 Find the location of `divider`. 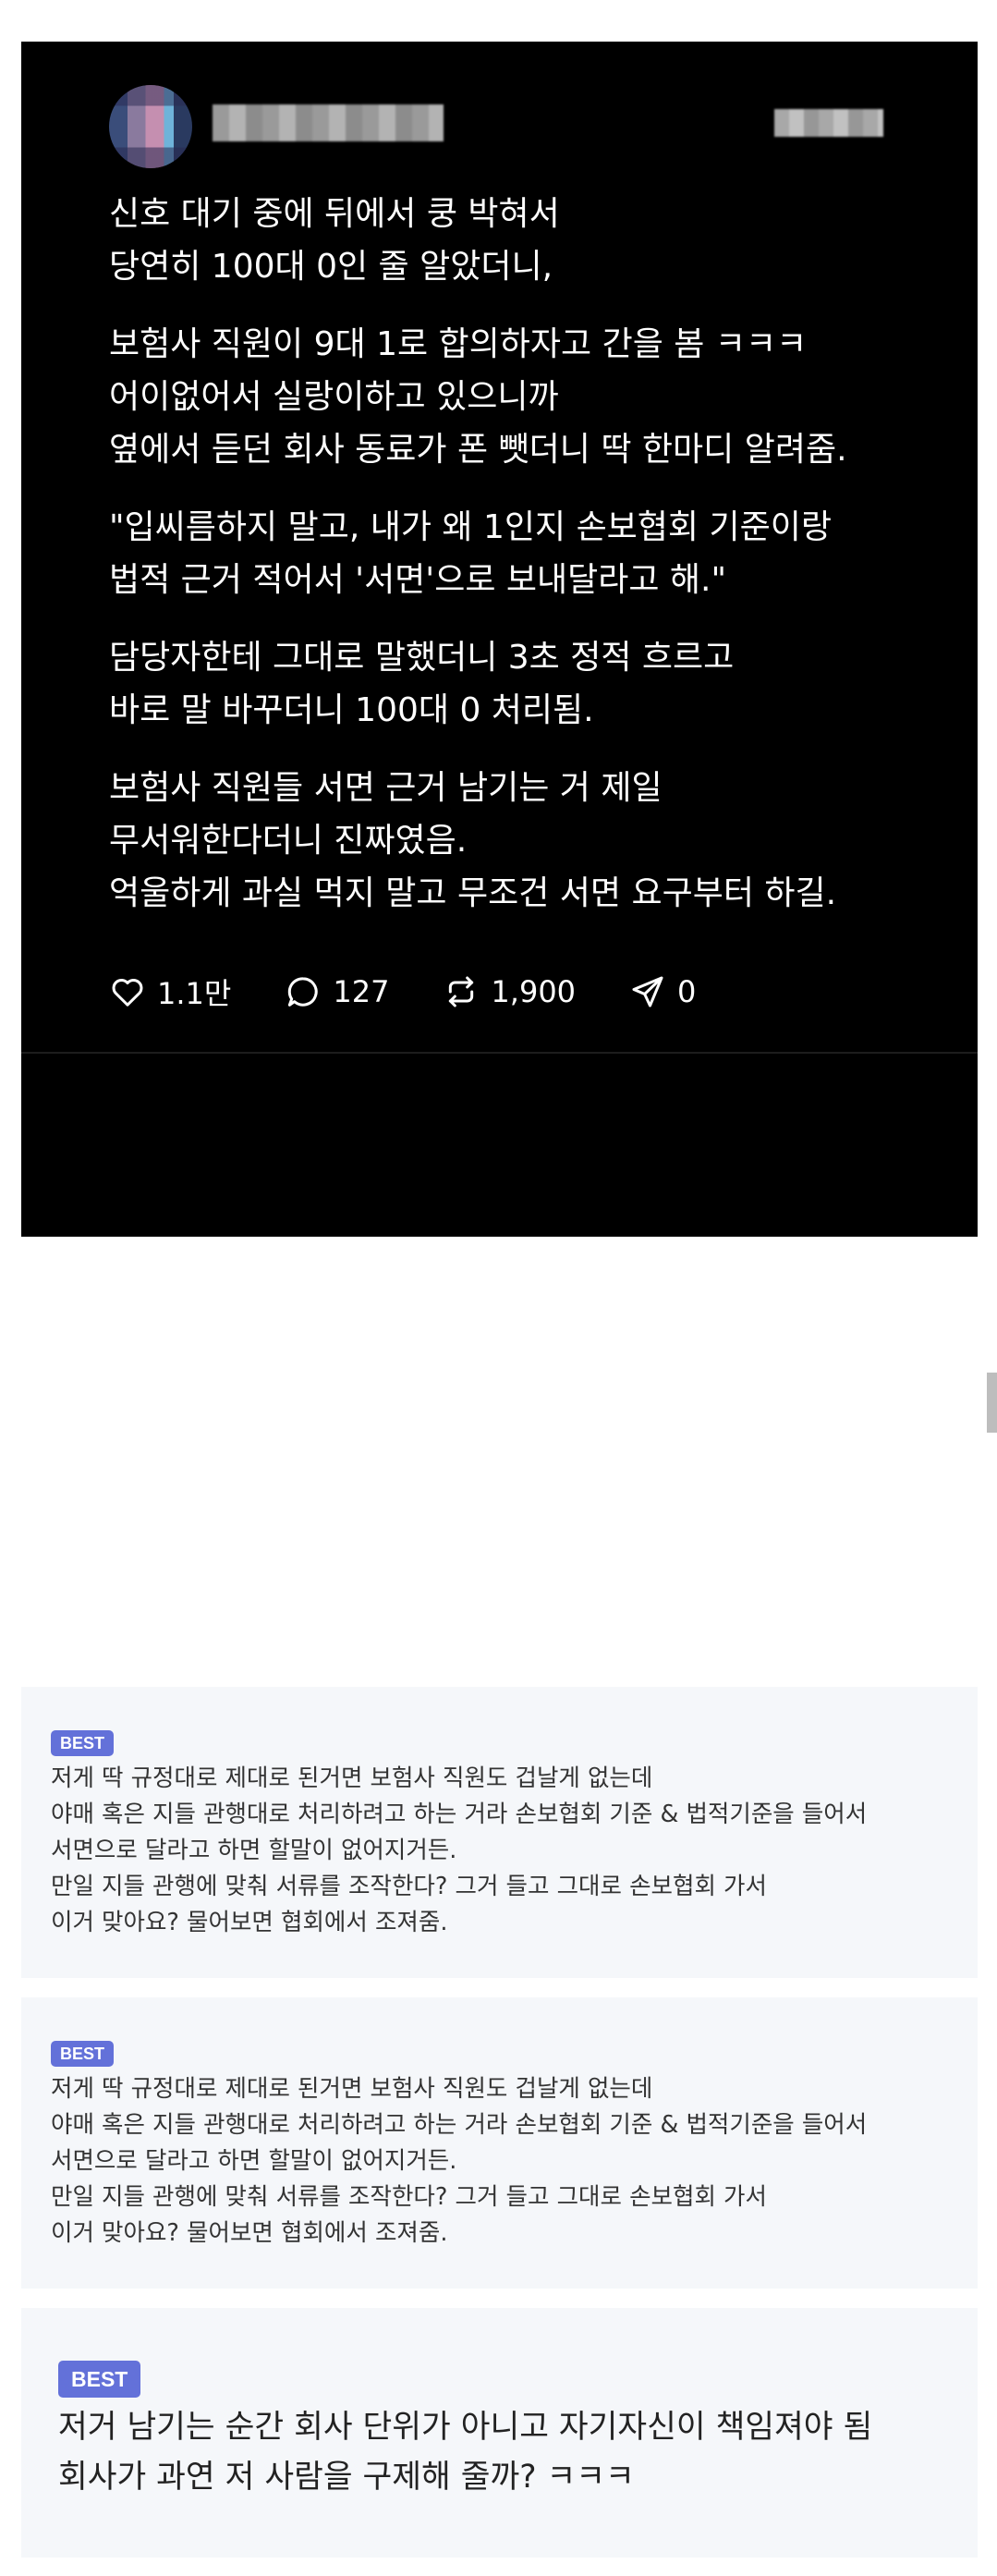

divider is located at coordinates (499, 1053).